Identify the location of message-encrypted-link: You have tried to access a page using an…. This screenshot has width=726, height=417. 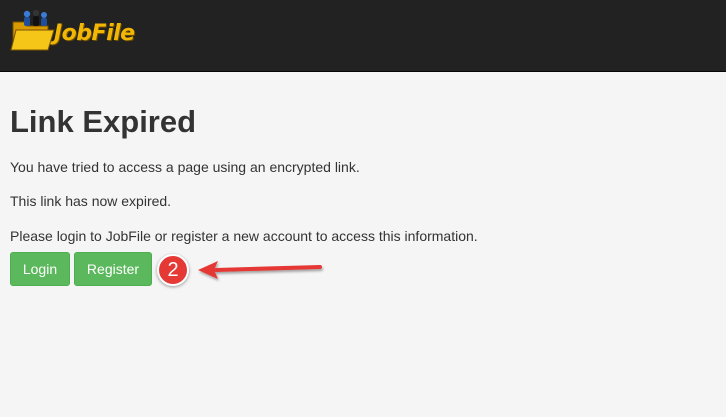
(185, 167).